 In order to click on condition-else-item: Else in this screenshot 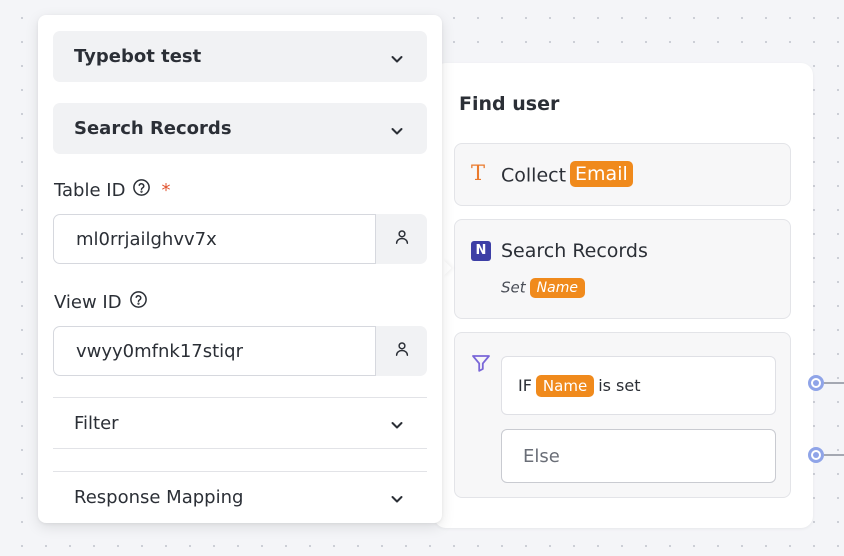, I will do `click(638, 456)`.